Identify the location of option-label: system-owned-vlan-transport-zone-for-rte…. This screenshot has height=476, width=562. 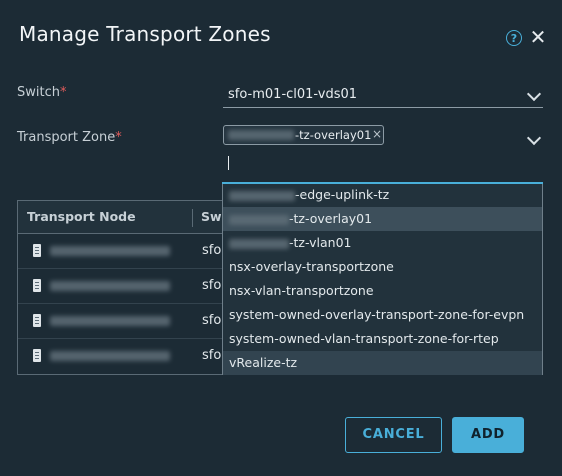
(364, 338).